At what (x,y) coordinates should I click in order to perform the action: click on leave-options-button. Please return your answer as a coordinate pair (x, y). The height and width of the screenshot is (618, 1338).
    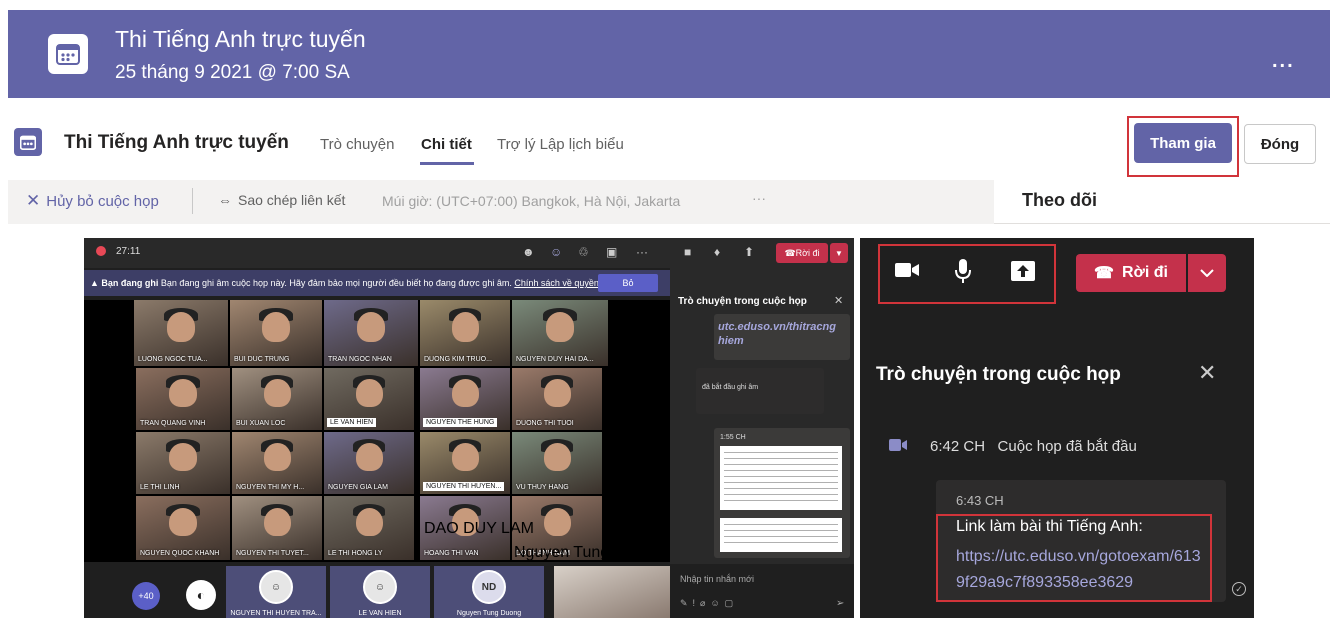
    Looking at the image, I should click on (1207, 273).